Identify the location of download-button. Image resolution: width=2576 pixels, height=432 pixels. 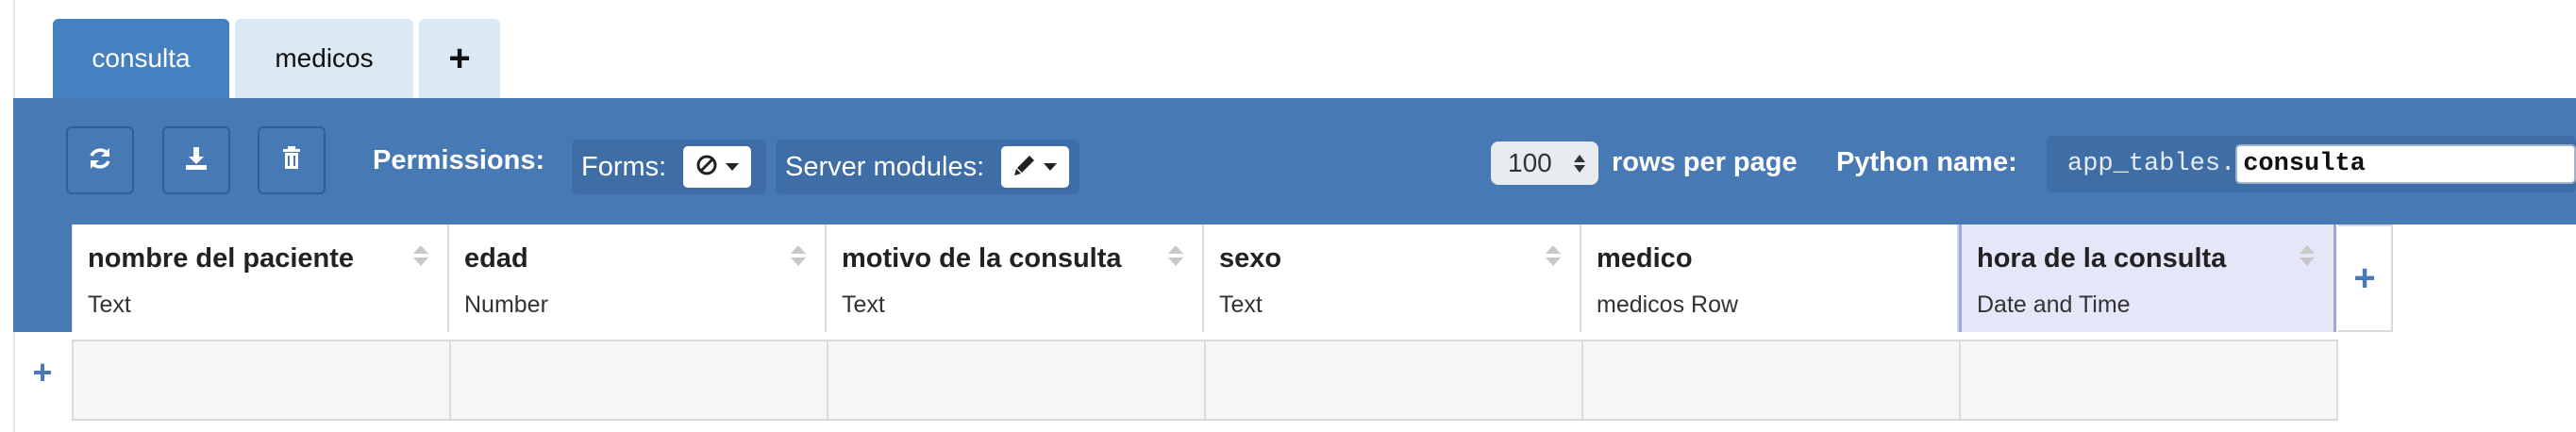
(196, 160).